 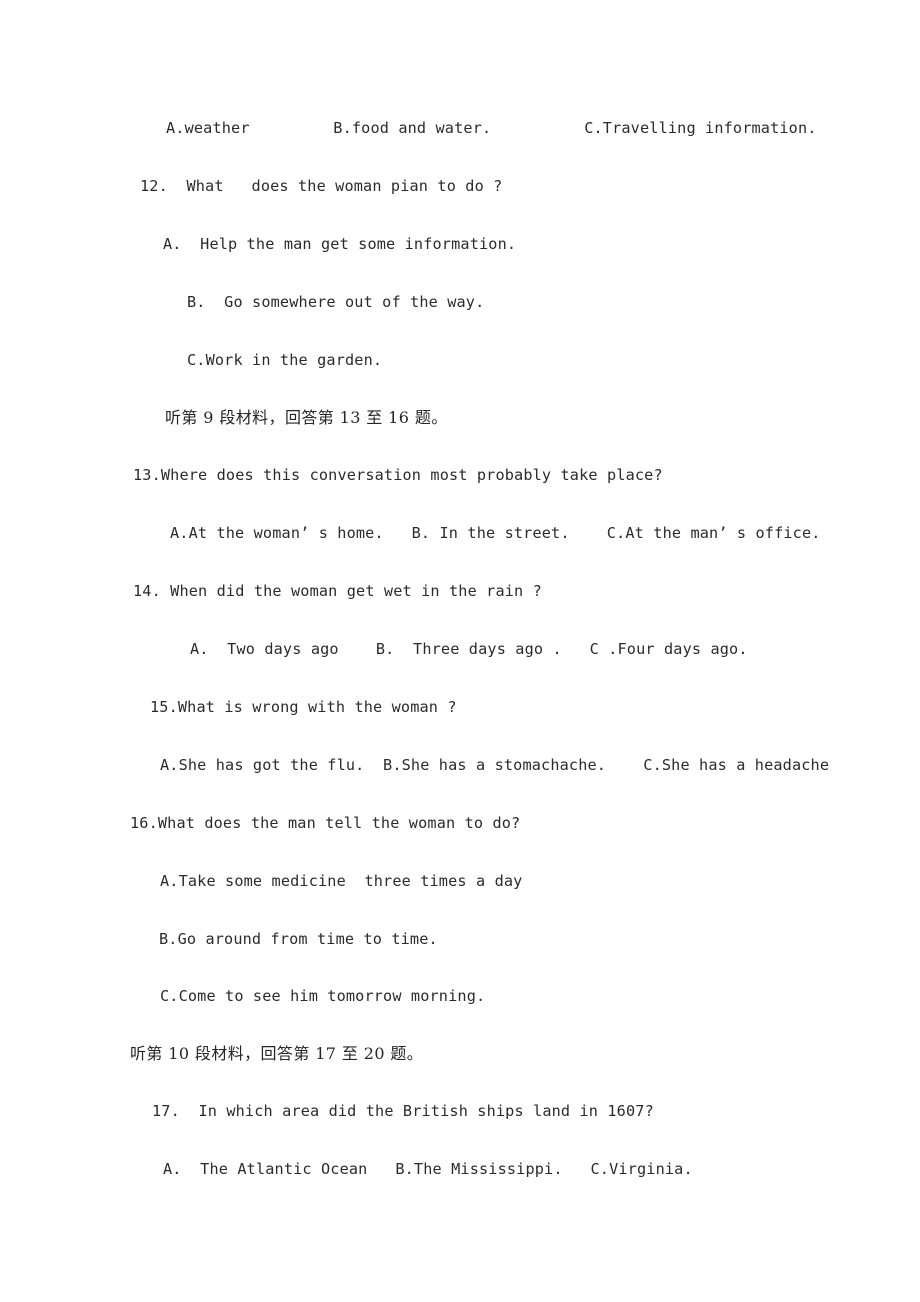 I want to click on section-9-header: 听第 9 段材料，回答第 13 至 16 题。, so click(x=306, y=417).